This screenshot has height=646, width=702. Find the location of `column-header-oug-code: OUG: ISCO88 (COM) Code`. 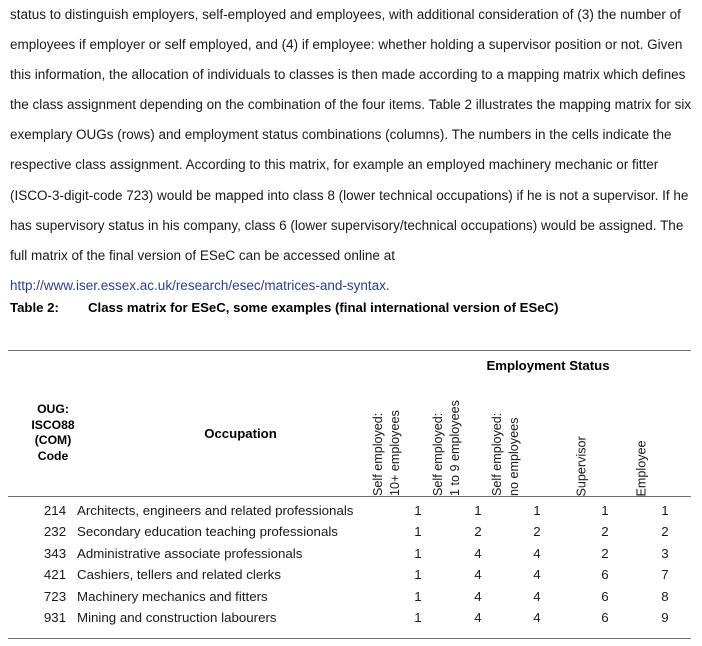

column-header-oug-code: OUG: ISCO88 (COM) Code is located at coordinates (53, 433).